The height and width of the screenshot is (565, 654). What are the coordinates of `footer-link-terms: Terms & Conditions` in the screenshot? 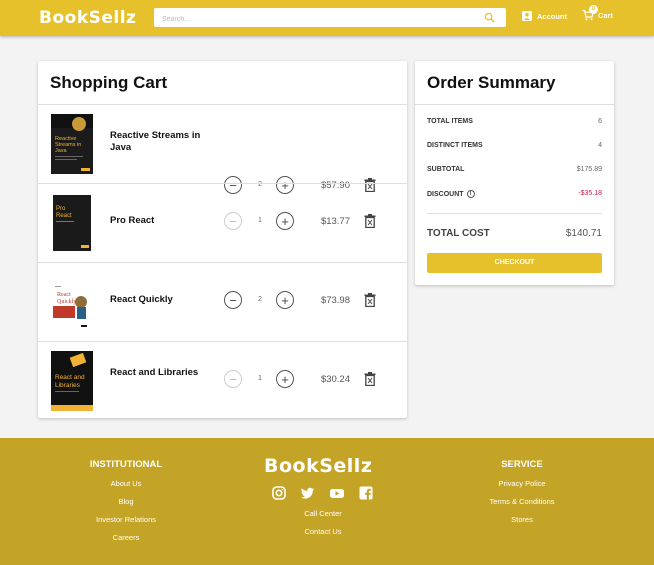 It's located at (522, 501).